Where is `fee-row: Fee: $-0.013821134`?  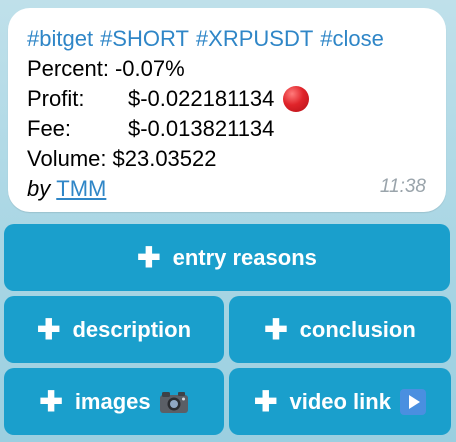
fee-row: Fee: $-0.013821134 is located at coordinates (236, 129).